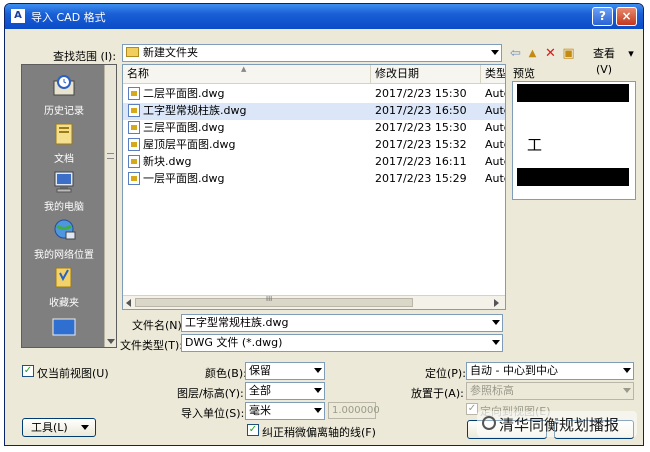  I want to click on file-row: 一层平面图.dwg 2017/2/23 15:29 Autc, so click(314, 179).